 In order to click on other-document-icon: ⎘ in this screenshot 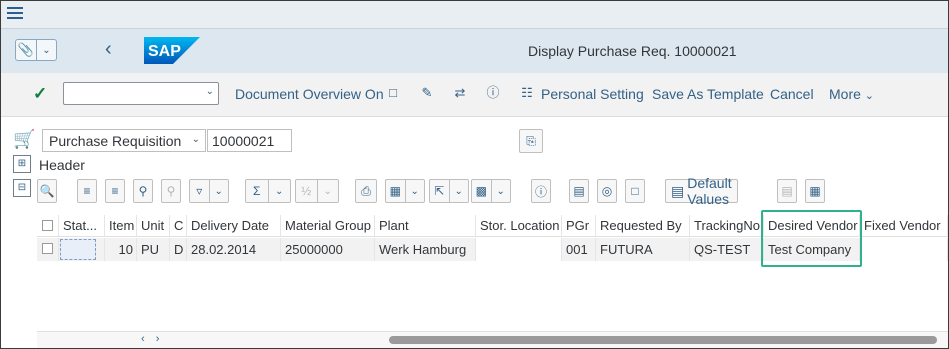, I will do `click(531, 141)`.